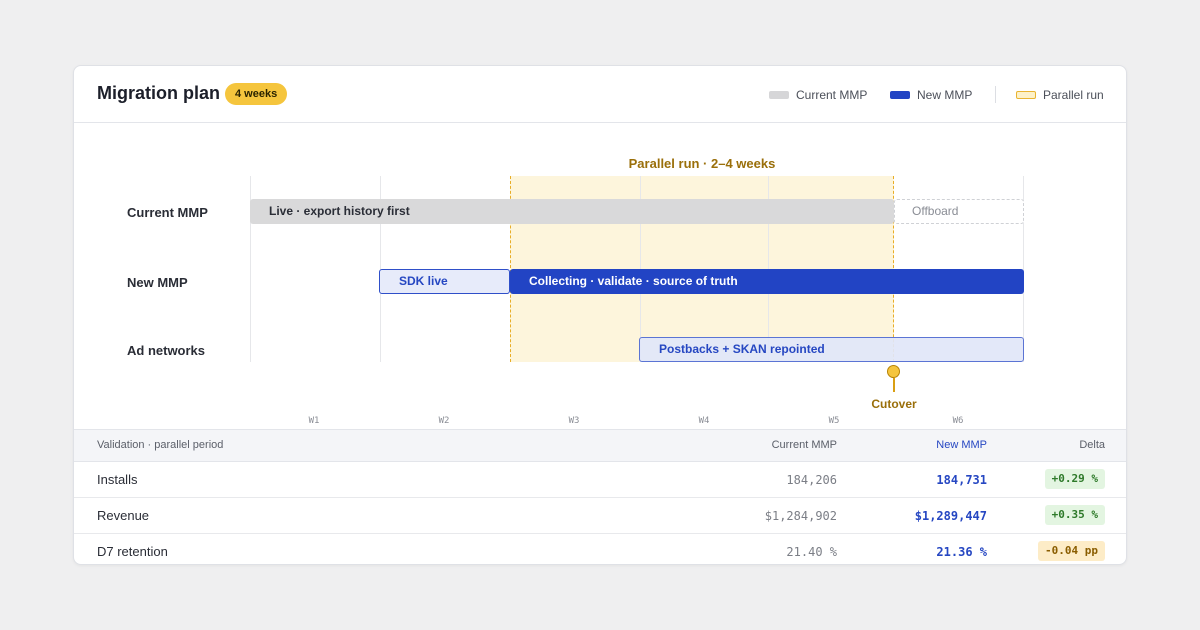 This screenshot has height=630, width=1200. I want to click on bar-new-collecting: Collecting · validate · source of truth, so click(767, 281).